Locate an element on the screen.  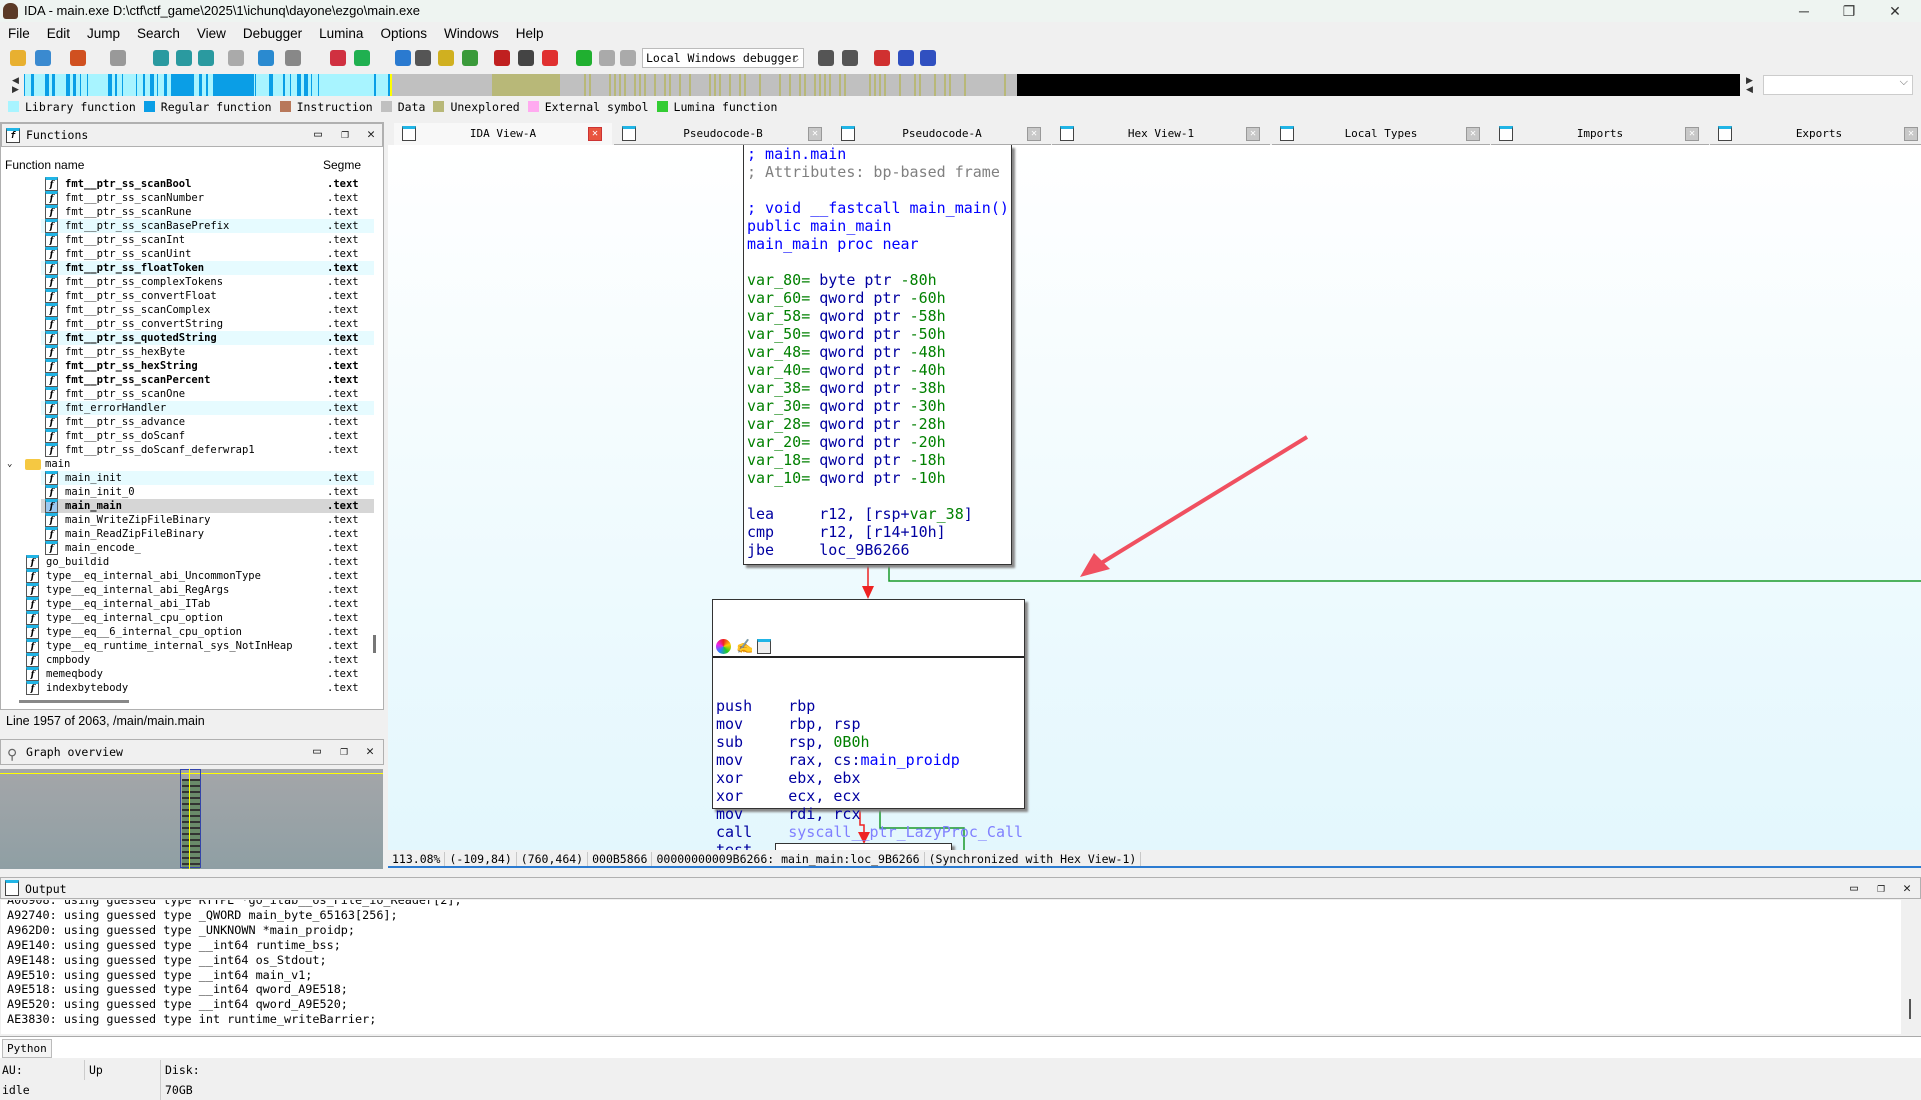
output-scrollbar is located at coordinates (1910, 1009).